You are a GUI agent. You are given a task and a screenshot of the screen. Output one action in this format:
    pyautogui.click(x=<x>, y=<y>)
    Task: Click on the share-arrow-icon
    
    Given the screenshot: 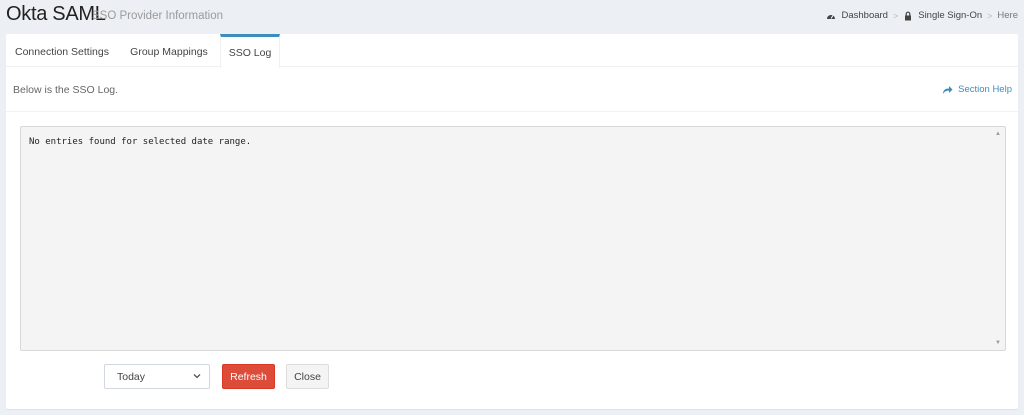 What is the action you would take?
    pyautogui.click(x=948, y=89)
    